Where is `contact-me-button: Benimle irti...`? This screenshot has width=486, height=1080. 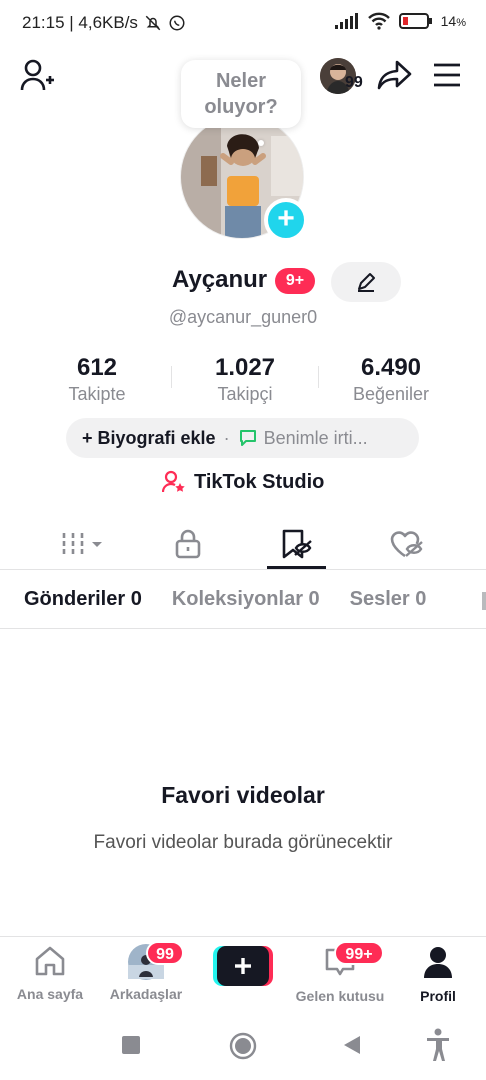 contact-me-button: Benimle irti... is located at coordinates (316, 438).